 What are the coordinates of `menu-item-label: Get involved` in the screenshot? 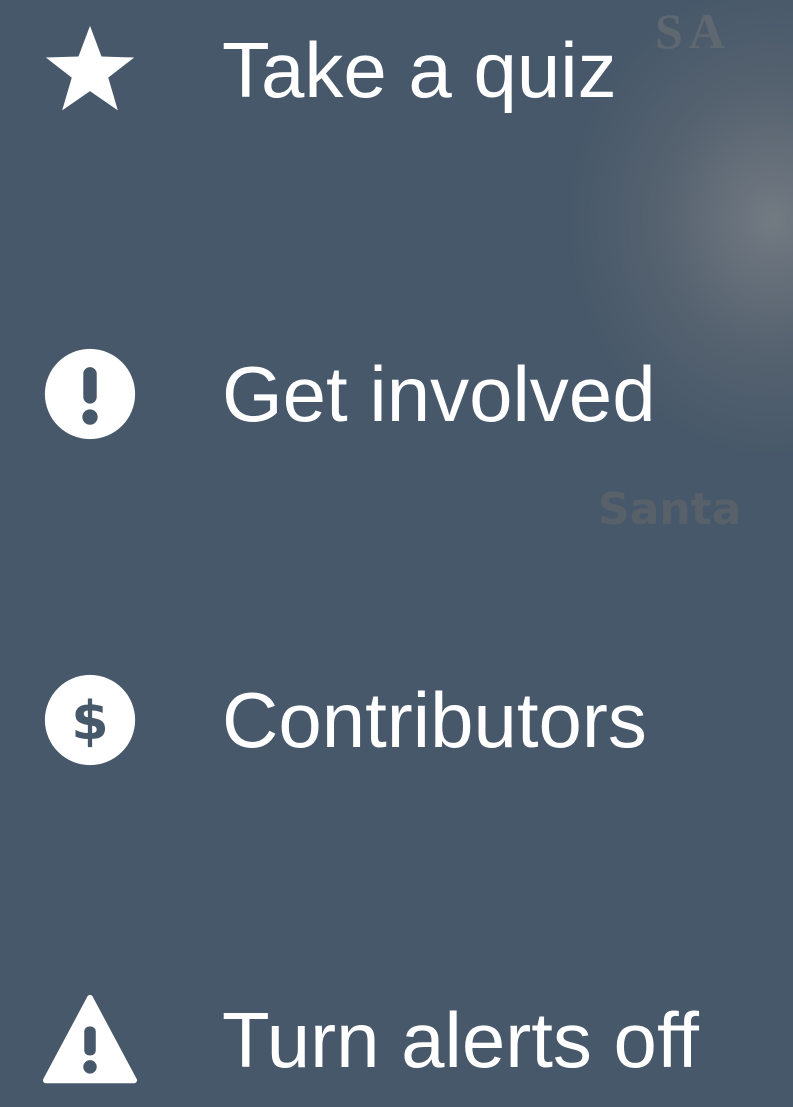 It's located at (439, 394).